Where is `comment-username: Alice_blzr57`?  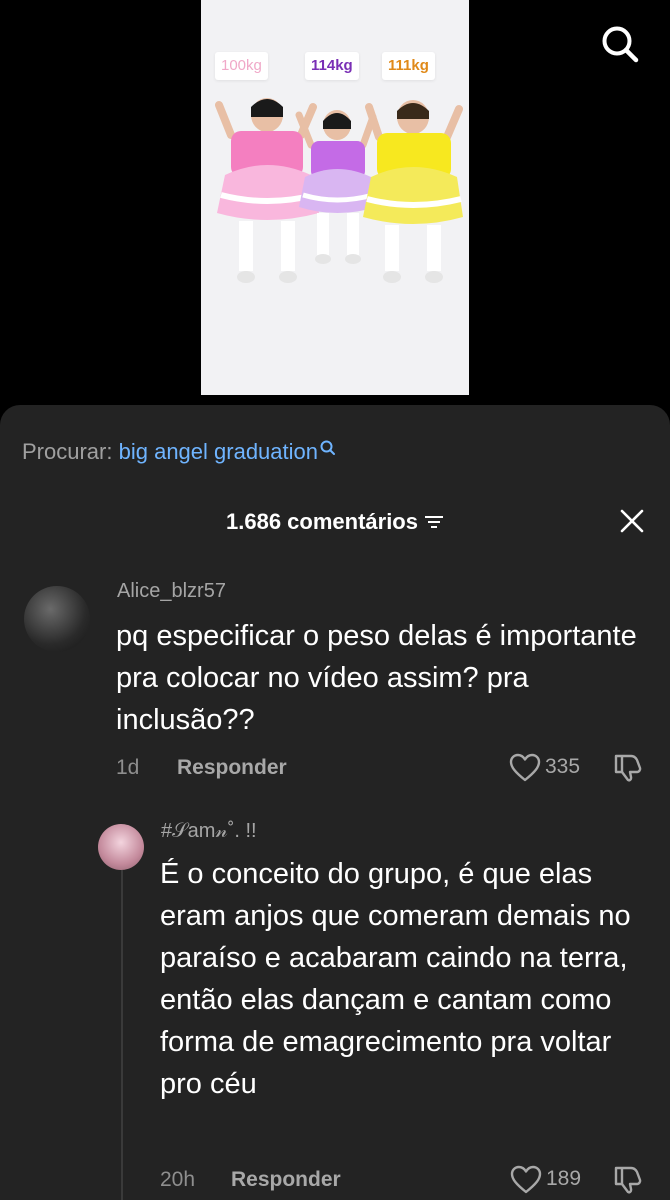 comment-username: Alice_blzr57 is located at coordinates (171, 591).